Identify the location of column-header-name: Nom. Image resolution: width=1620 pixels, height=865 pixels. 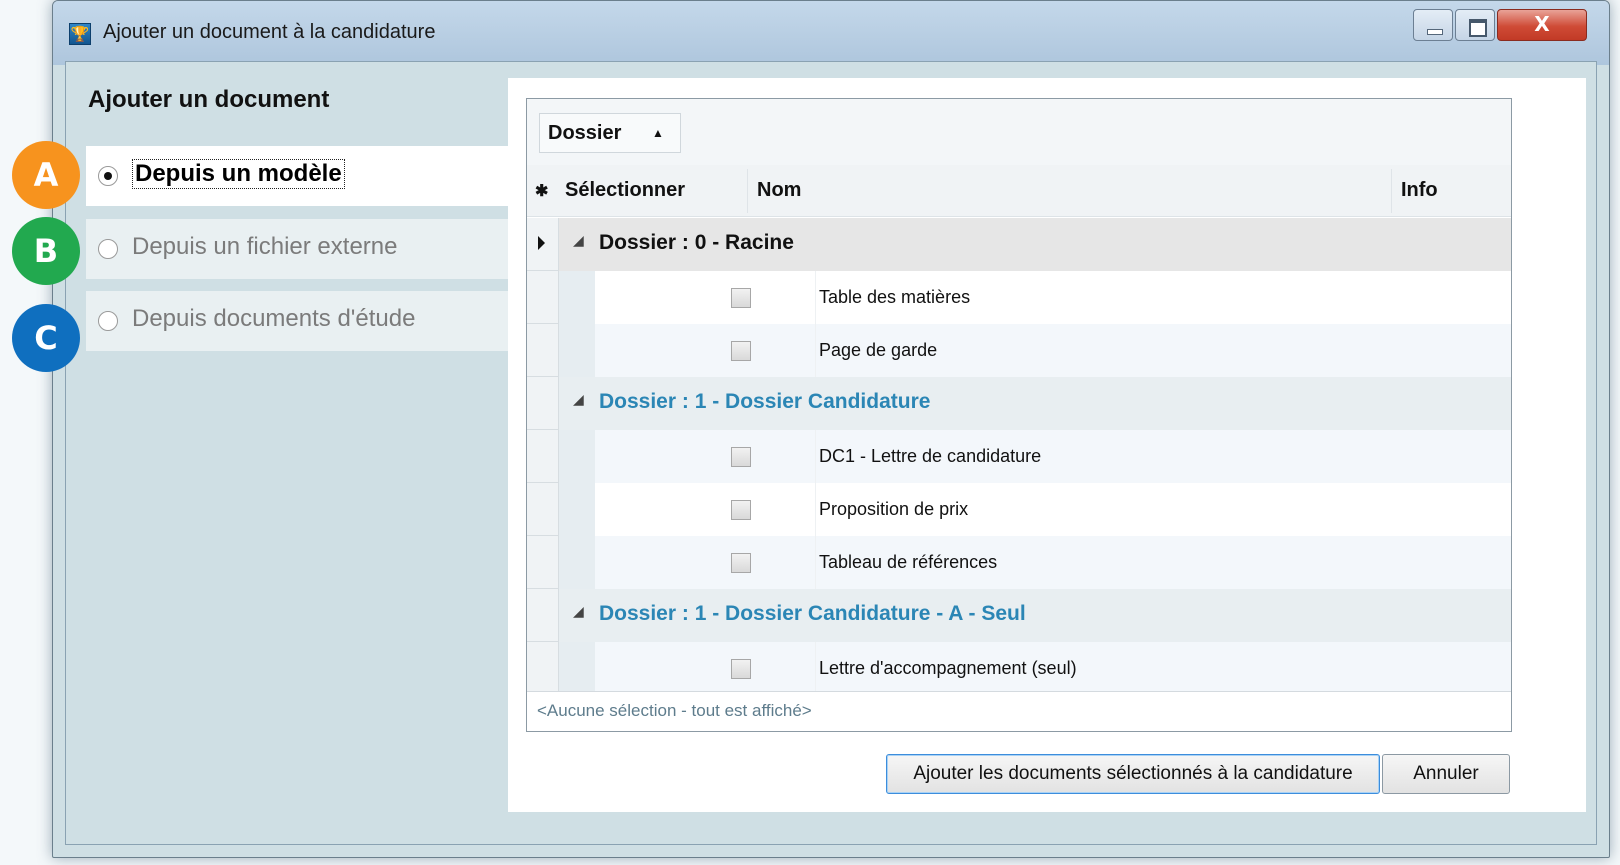
(779, 190).